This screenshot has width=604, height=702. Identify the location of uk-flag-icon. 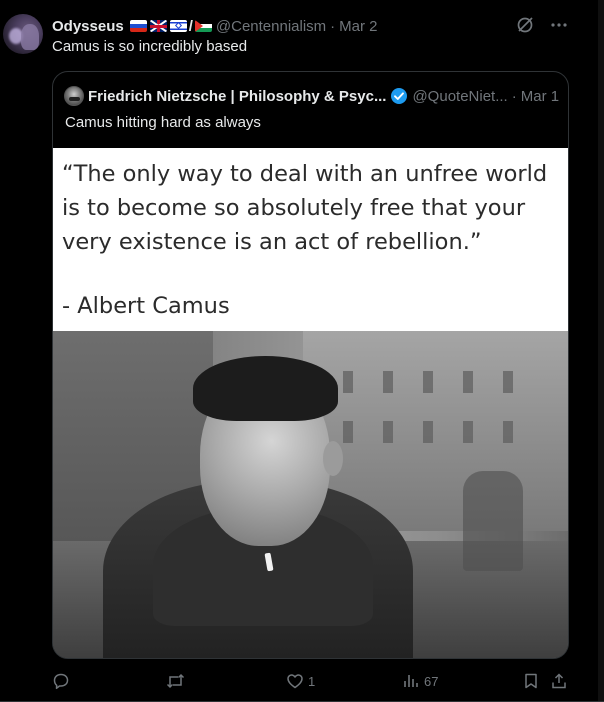
(158, 26).